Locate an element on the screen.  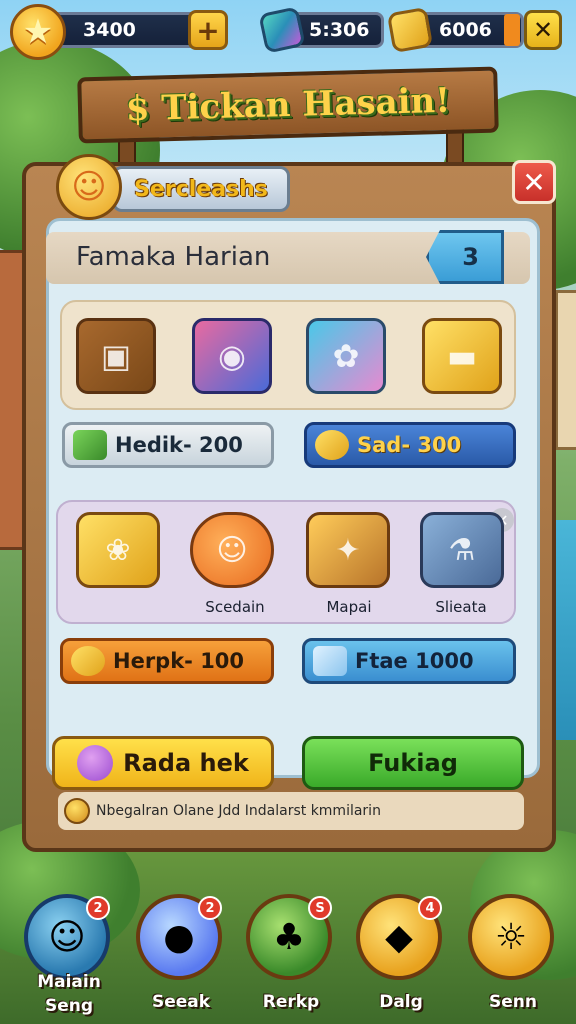
daily-title: Famaka Harian is located at coordinates (173, 257).